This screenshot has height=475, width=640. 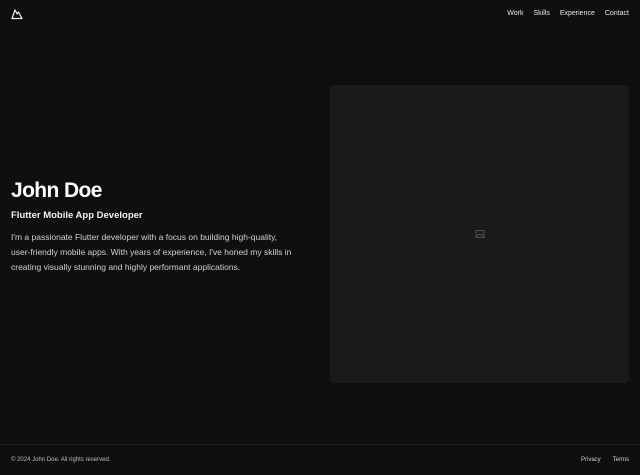 What do you see at coordinates (515, 14) in the screenshot?
I see `nav-link-work: Work` at bounding box center [515, 14].